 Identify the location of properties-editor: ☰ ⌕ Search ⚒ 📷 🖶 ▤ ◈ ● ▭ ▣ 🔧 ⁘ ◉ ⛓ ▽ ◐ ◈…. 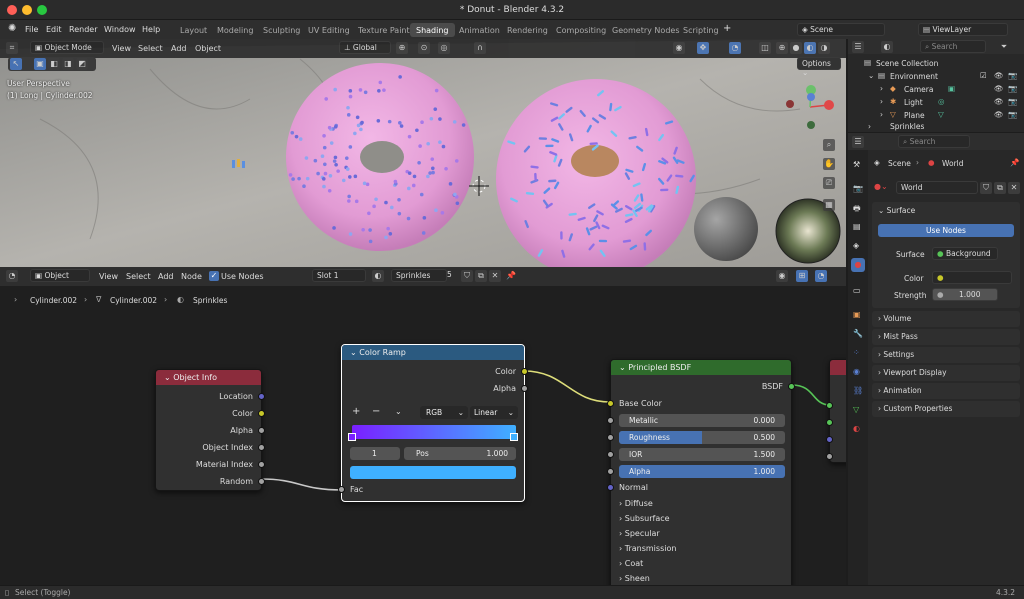
(936, 359).